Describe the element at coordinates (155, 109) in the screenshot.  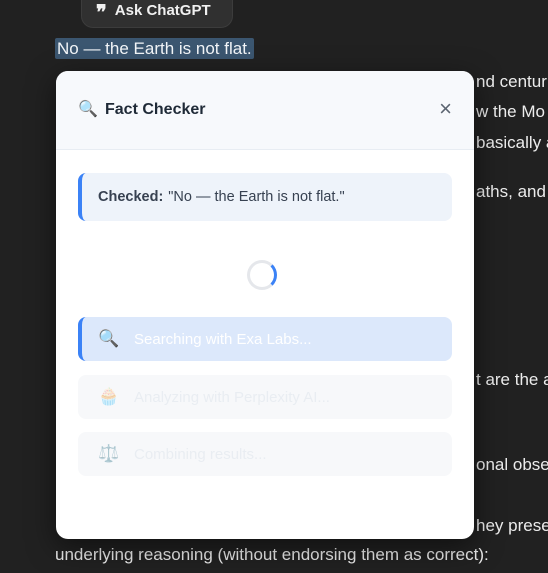
I see `modal-title: Fact Checker` at that location.